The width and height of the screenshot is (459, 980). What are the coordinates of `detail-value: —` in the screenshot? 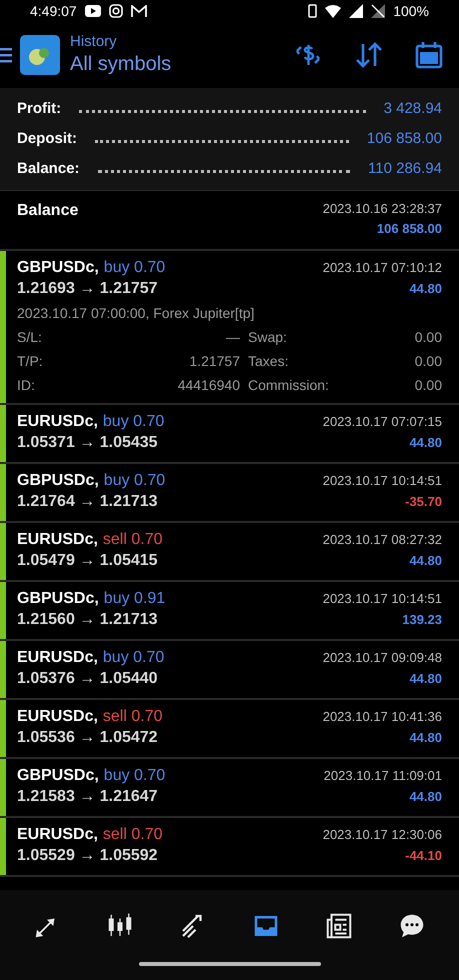 It's located at (232, 337).